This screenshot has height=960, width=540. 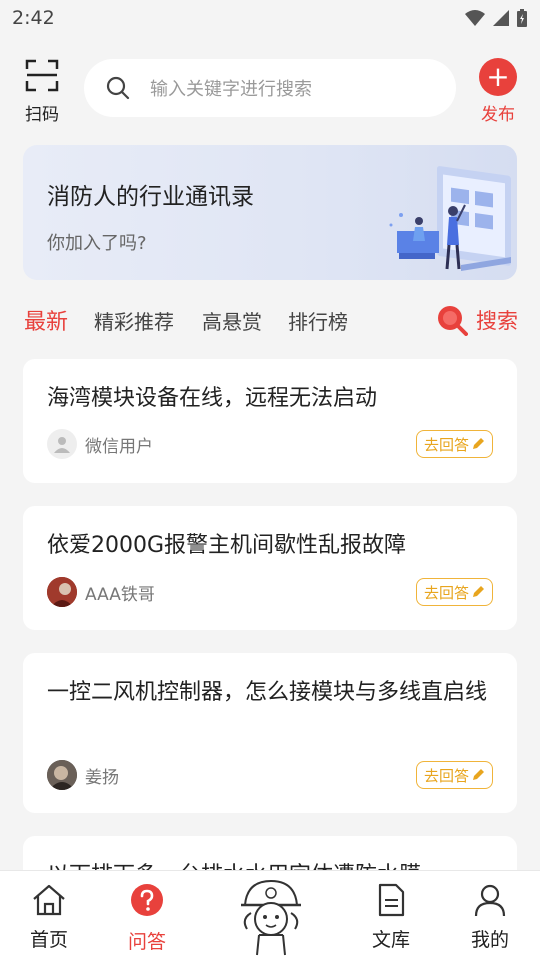 I want to click on mascot-icon, so click(x=271, y=917).